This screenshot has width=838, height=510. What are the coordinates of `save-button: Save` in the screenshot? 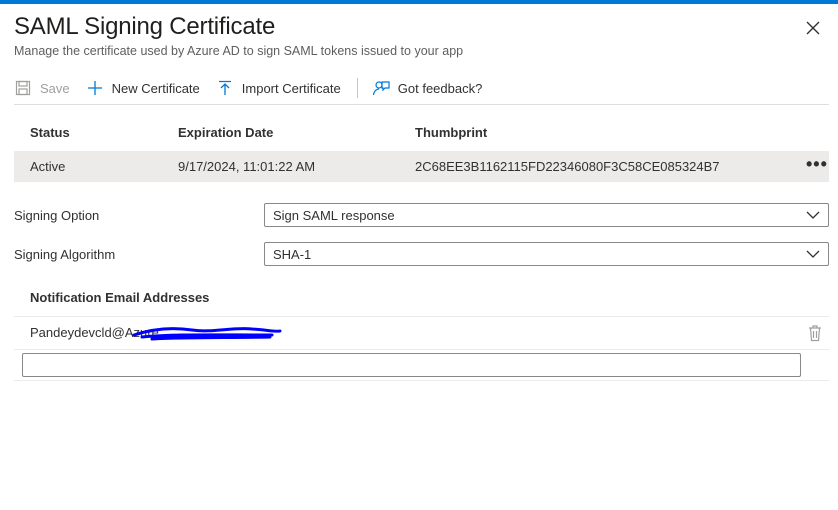 It's located at (42, 88).